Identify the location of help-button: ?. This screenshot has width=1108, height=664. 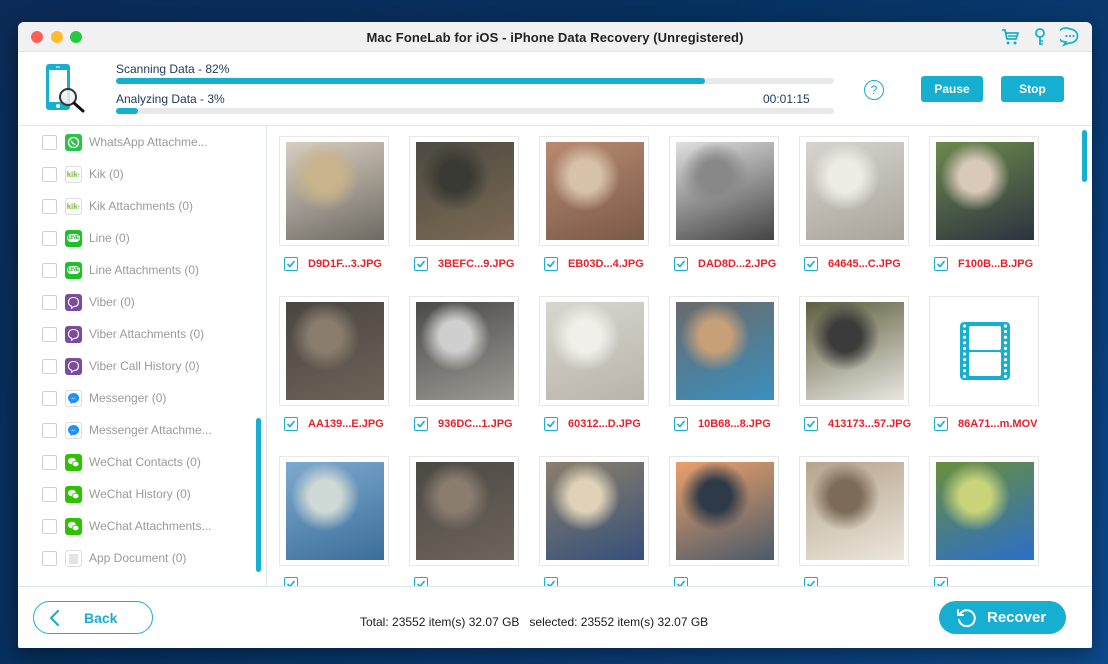
(874, 90).